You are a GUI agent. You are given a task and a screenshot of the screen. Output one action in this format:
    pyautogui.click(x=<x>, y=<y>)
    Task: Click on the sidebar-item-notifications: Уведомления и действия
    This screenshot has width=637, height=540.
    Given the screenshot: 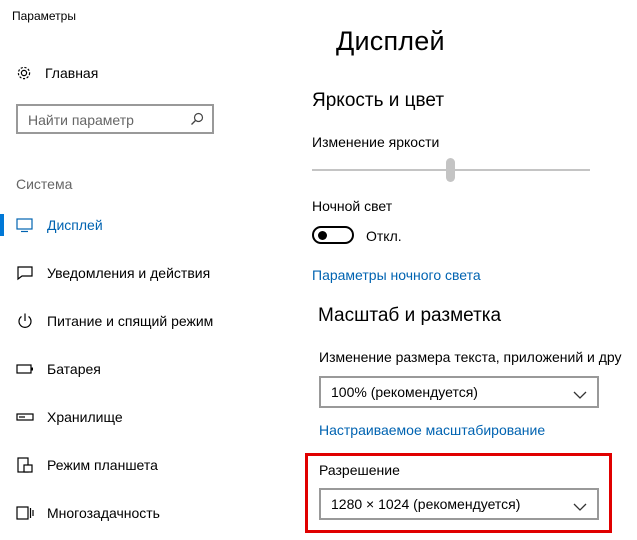 What is the action you would take?
    pyautogui.click(x=145, y=273)
    